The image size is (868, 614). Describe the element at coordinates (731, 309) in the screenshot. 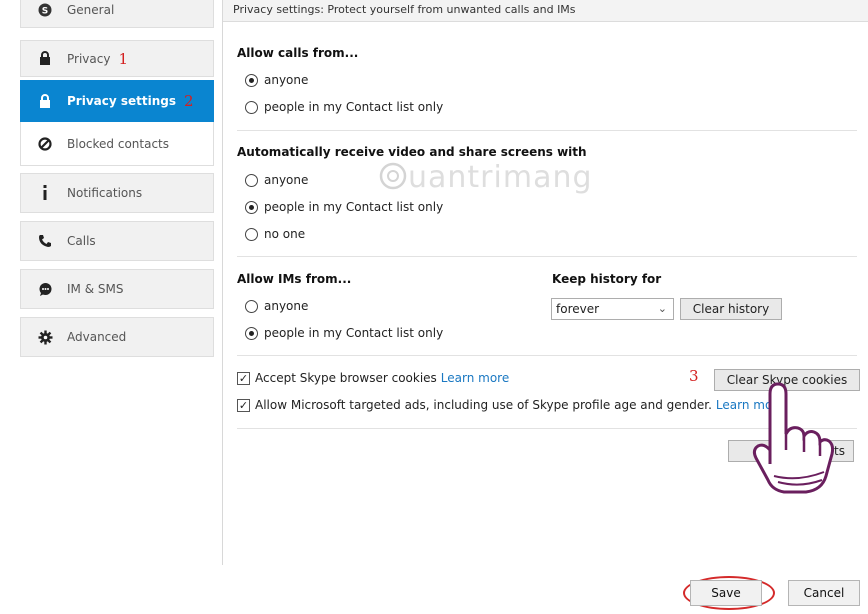

I see `clear-history-button: Clear history` at that location.